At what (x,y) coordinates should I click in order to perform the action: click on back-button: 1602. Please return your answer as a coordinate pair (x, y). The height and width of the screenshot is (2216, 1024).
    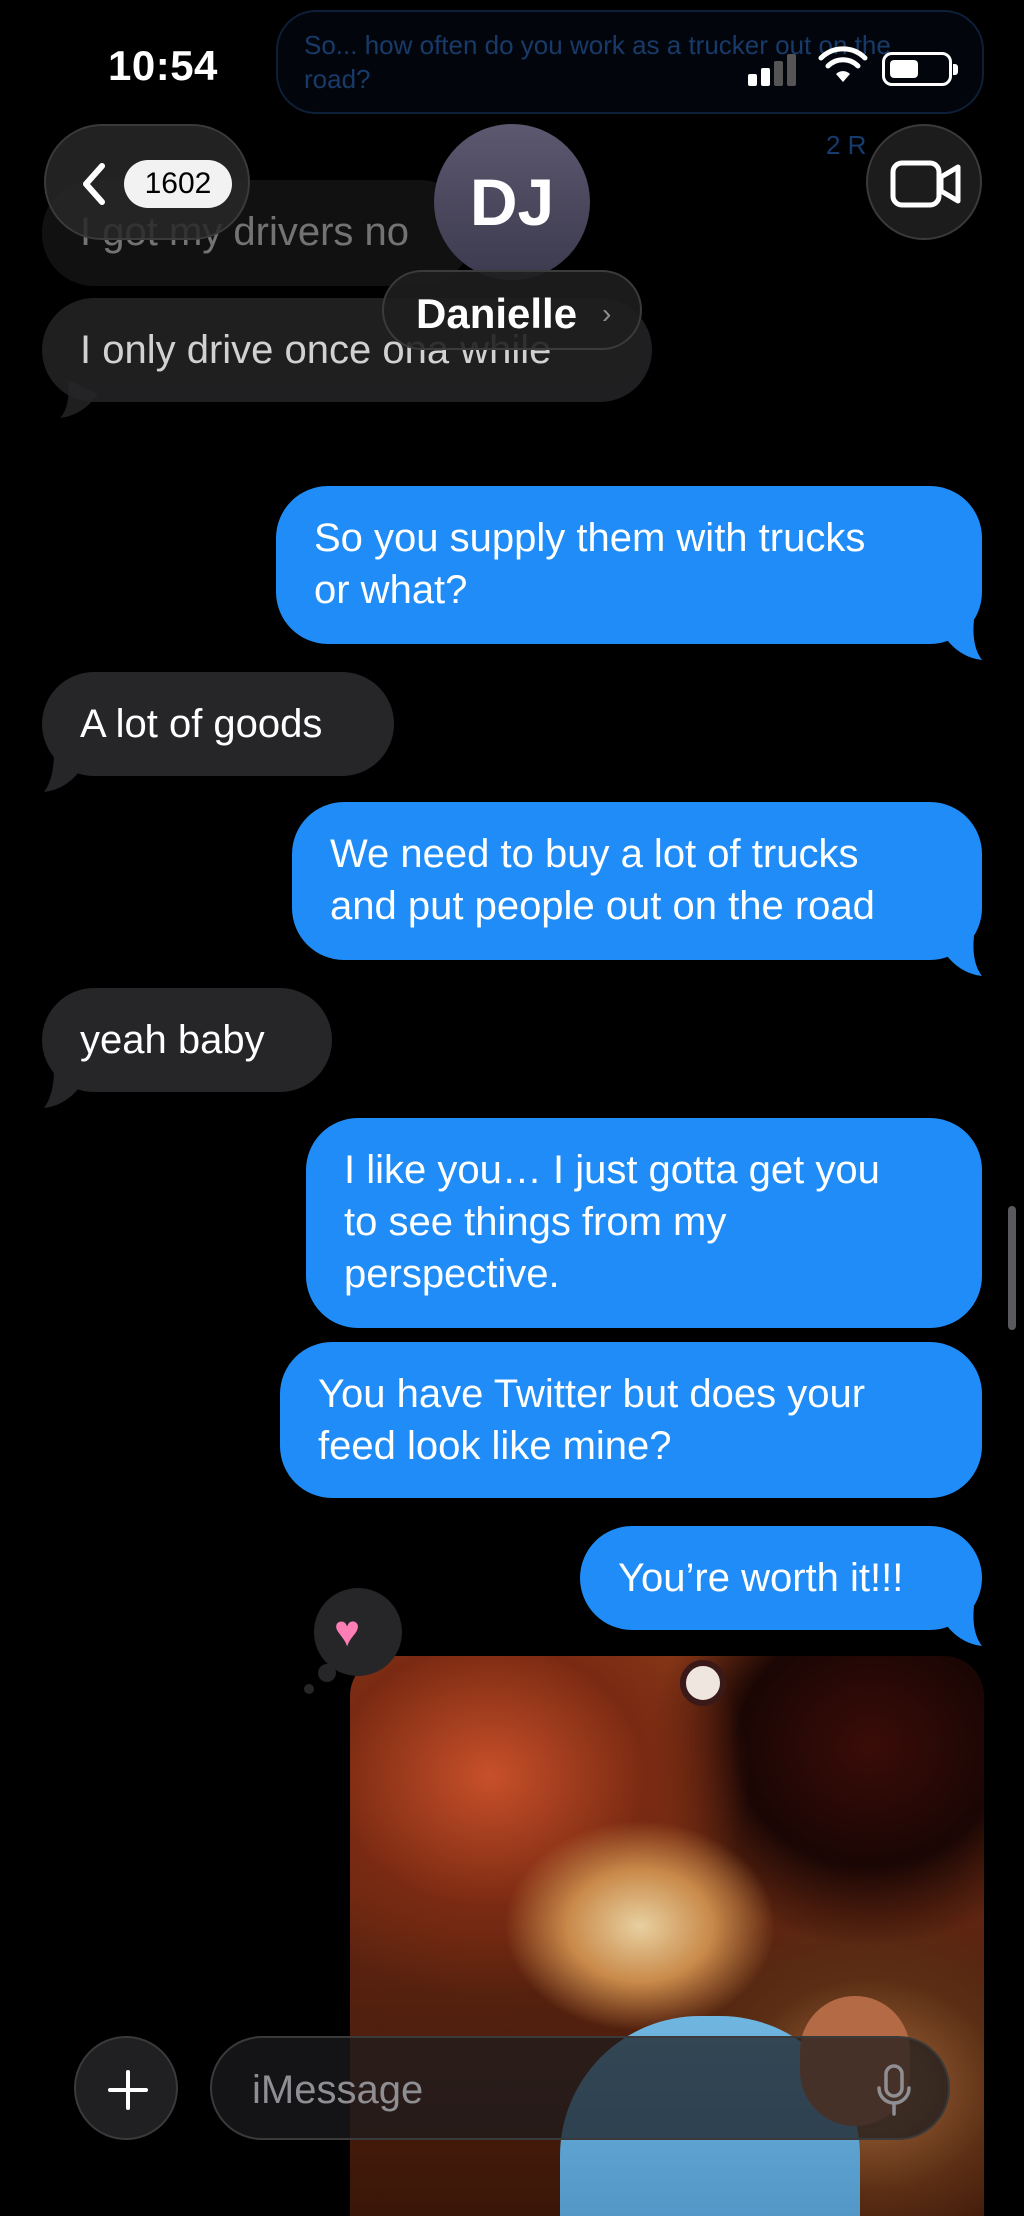
    Looking at the image, I should click on (147, 182).